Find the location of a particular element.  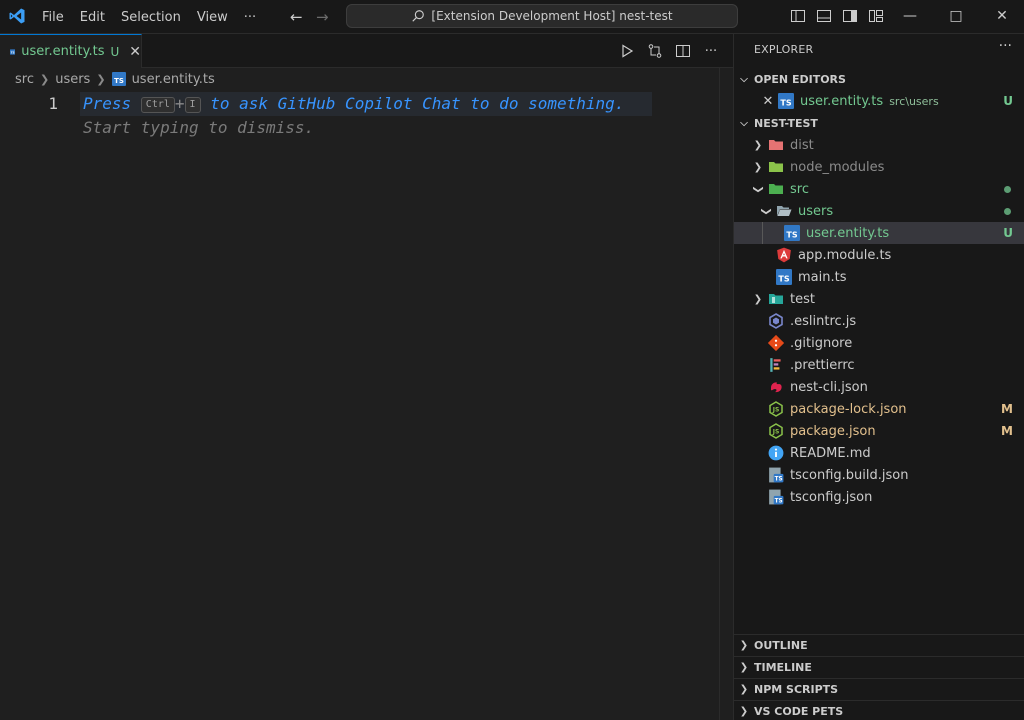

customize-layout-icon is located at coordinates (876, 16).